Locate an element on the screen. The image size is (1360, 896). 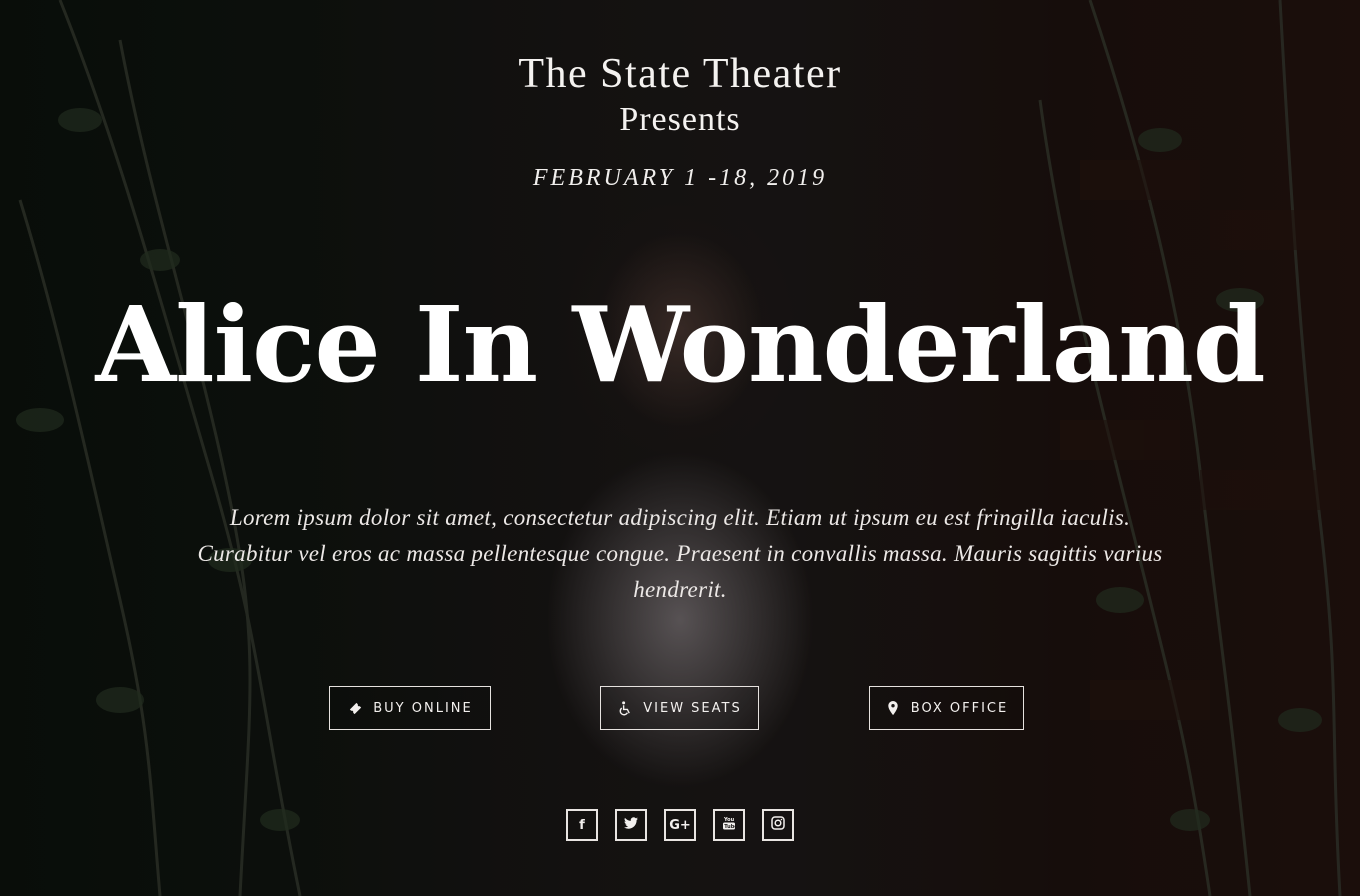
map-marker-icon is located at coordinates (893, 708).